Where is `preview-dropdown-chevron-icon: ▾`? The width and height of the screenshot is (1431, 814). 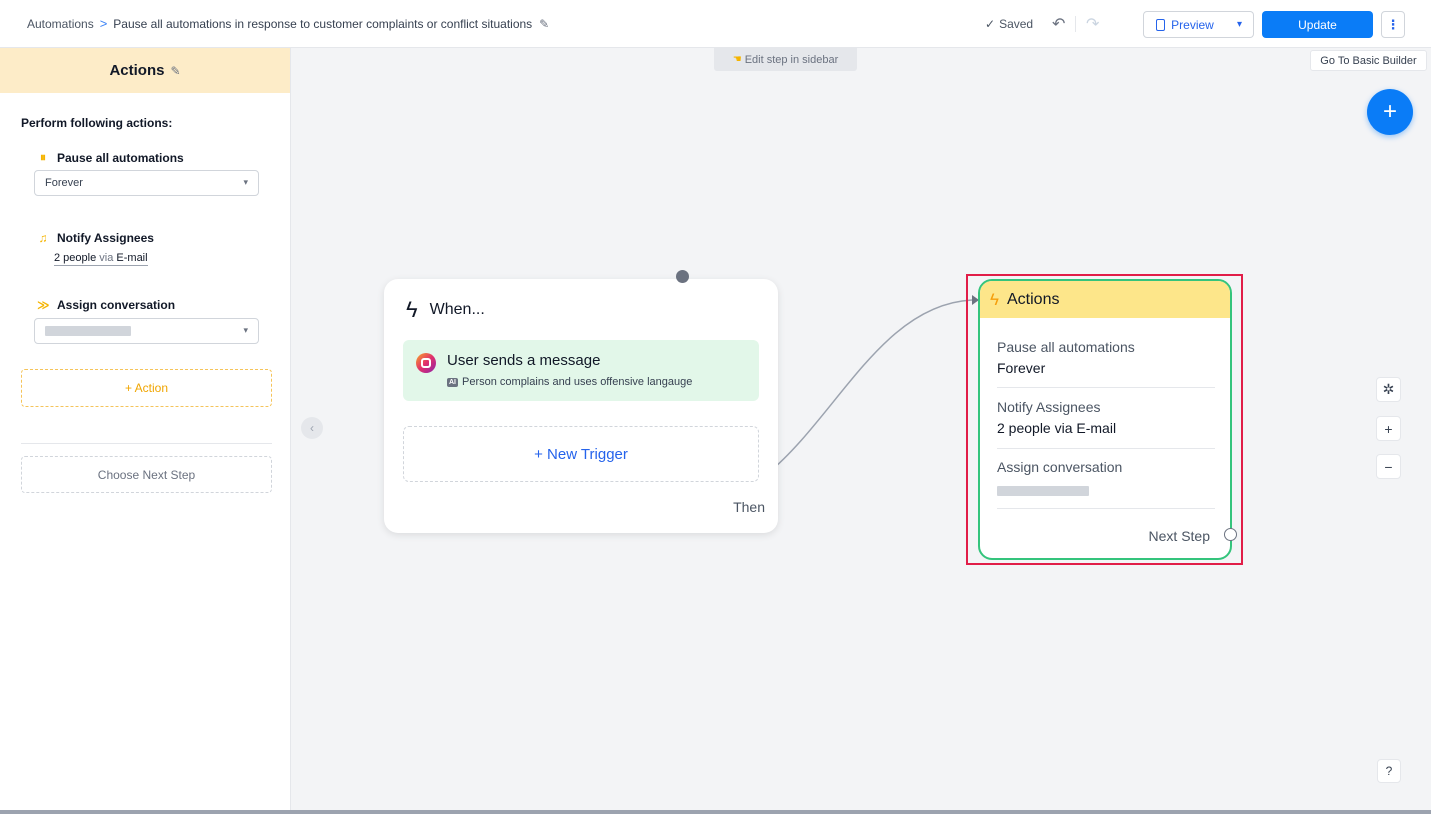
preview-dropdown-chevron-icon: ▾ is located at coordinates (1240, 24).